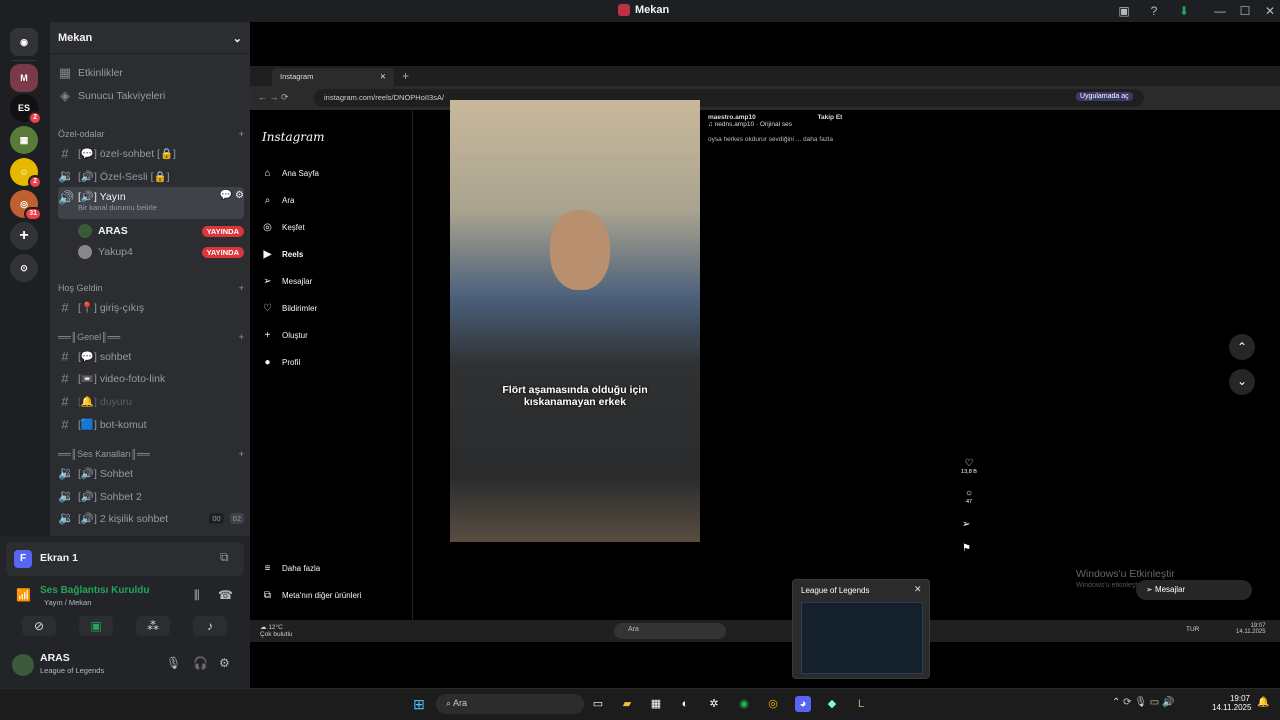  What do you see at coordinates (300, 173) in the screenshot?
I see `nav-home: Ana Sayfa` at bounding box center [300, 173].